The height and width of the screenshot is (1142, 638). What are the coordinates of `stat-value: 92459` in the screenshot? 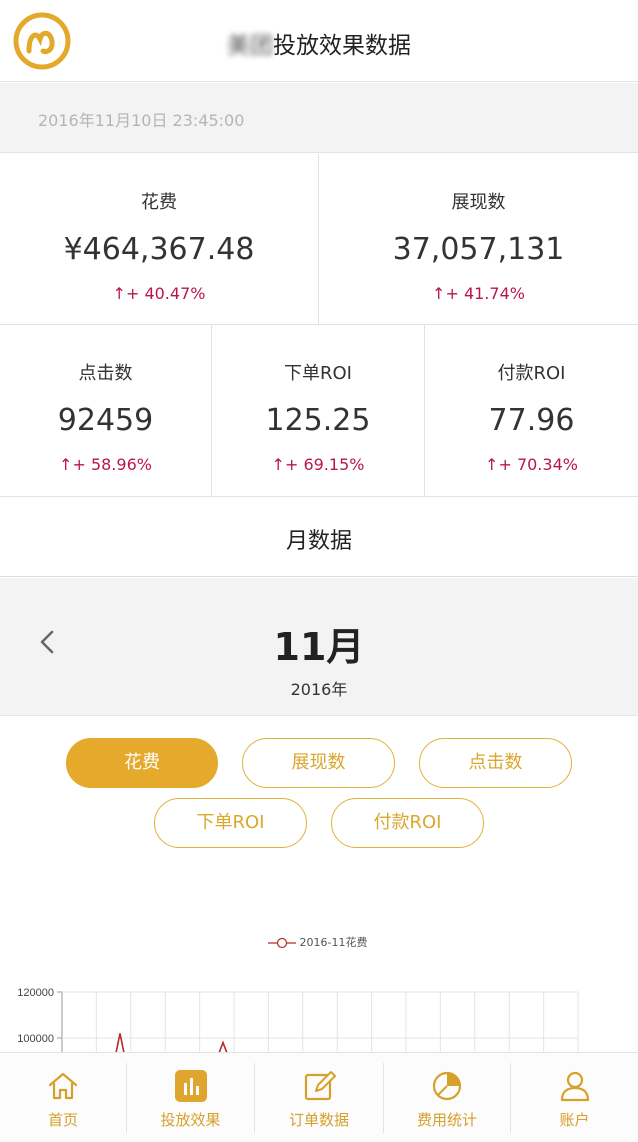 It's located at (105, 420).